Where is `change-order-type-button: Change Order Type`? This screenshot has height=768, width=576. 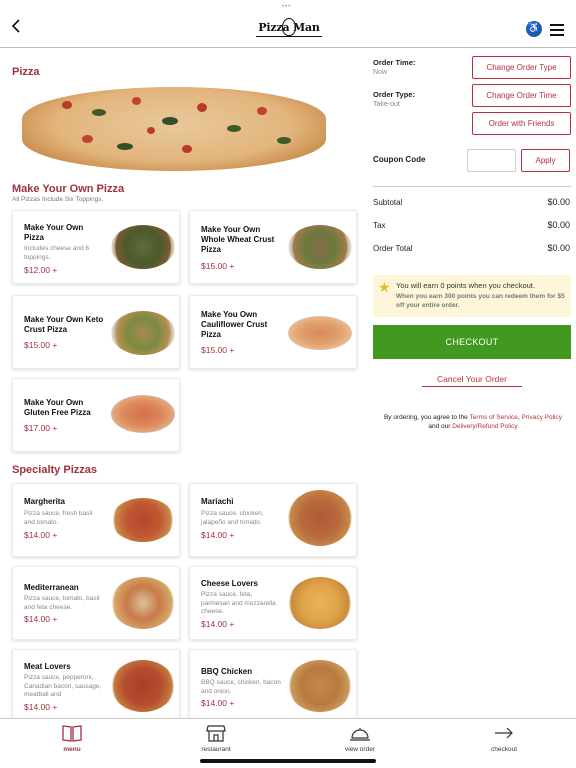
change-order-type-button: Change Order Type is located at coordinates (521, 67).